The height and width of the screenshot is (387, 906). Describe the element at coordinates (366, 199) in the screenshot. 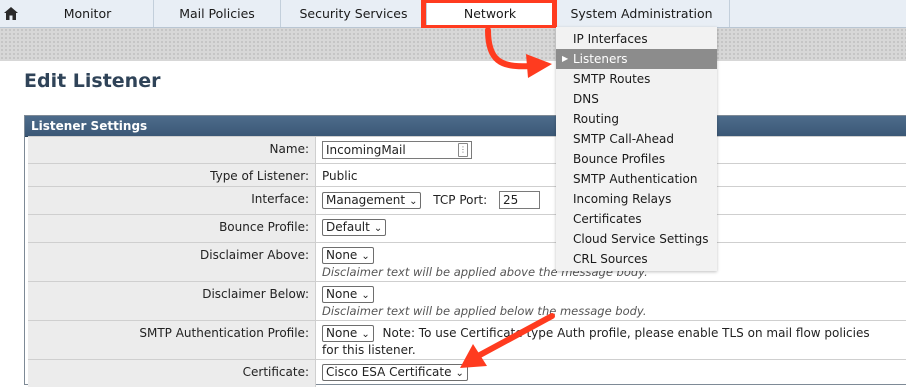

I see `interface-select-value: Management` at that location.